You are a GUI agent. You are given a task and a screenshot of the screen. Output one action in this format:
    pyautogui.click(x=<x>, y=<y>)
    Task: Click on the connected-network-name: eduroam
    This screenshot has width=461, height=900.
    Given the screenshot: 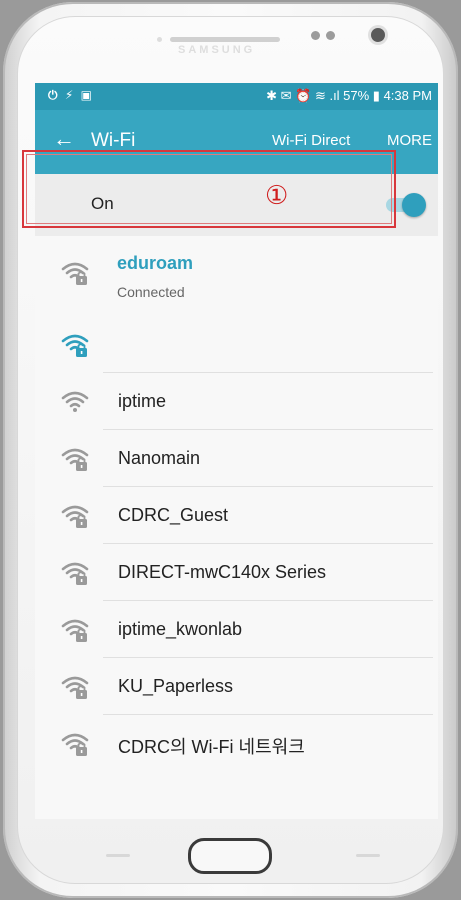 What is the action you would take?
    pyautogui.click(x=155, y=263)
    